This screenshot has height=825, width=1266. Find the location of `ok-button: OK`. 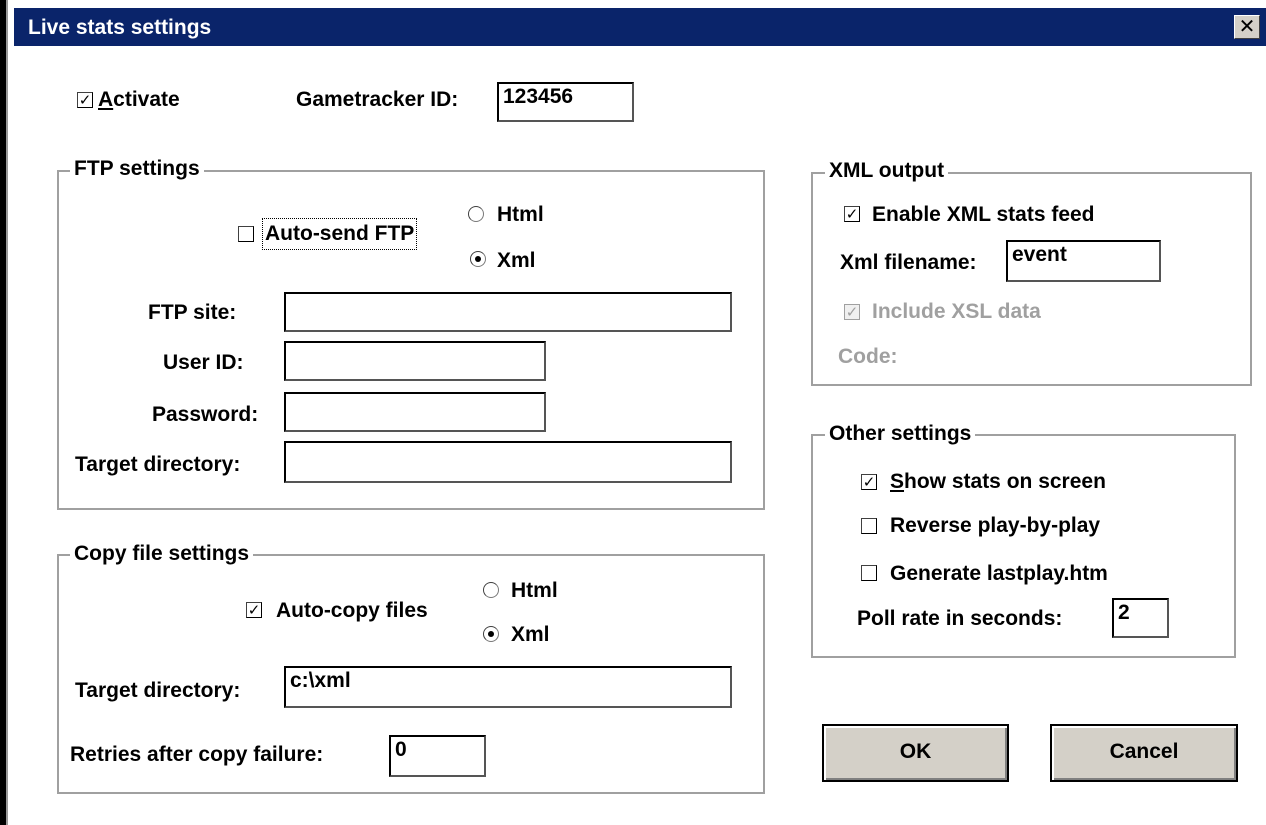

ok-button: OK is located at coordinates (915, 753).